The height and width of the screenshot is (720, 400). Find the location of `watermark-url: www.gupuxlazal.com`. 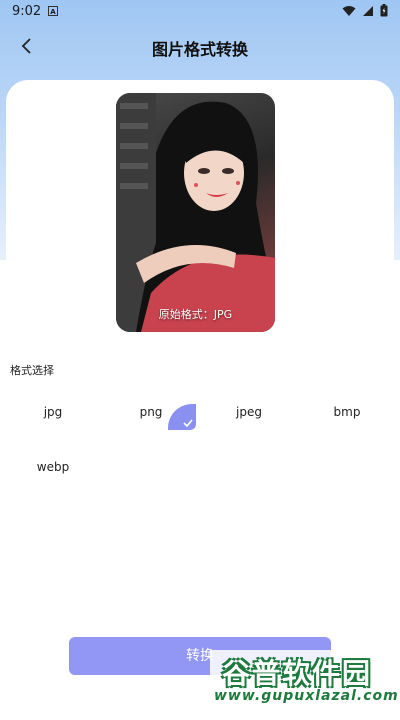

watermark-url: www.gupuxlazal.com is located at coordinates (306, 696).